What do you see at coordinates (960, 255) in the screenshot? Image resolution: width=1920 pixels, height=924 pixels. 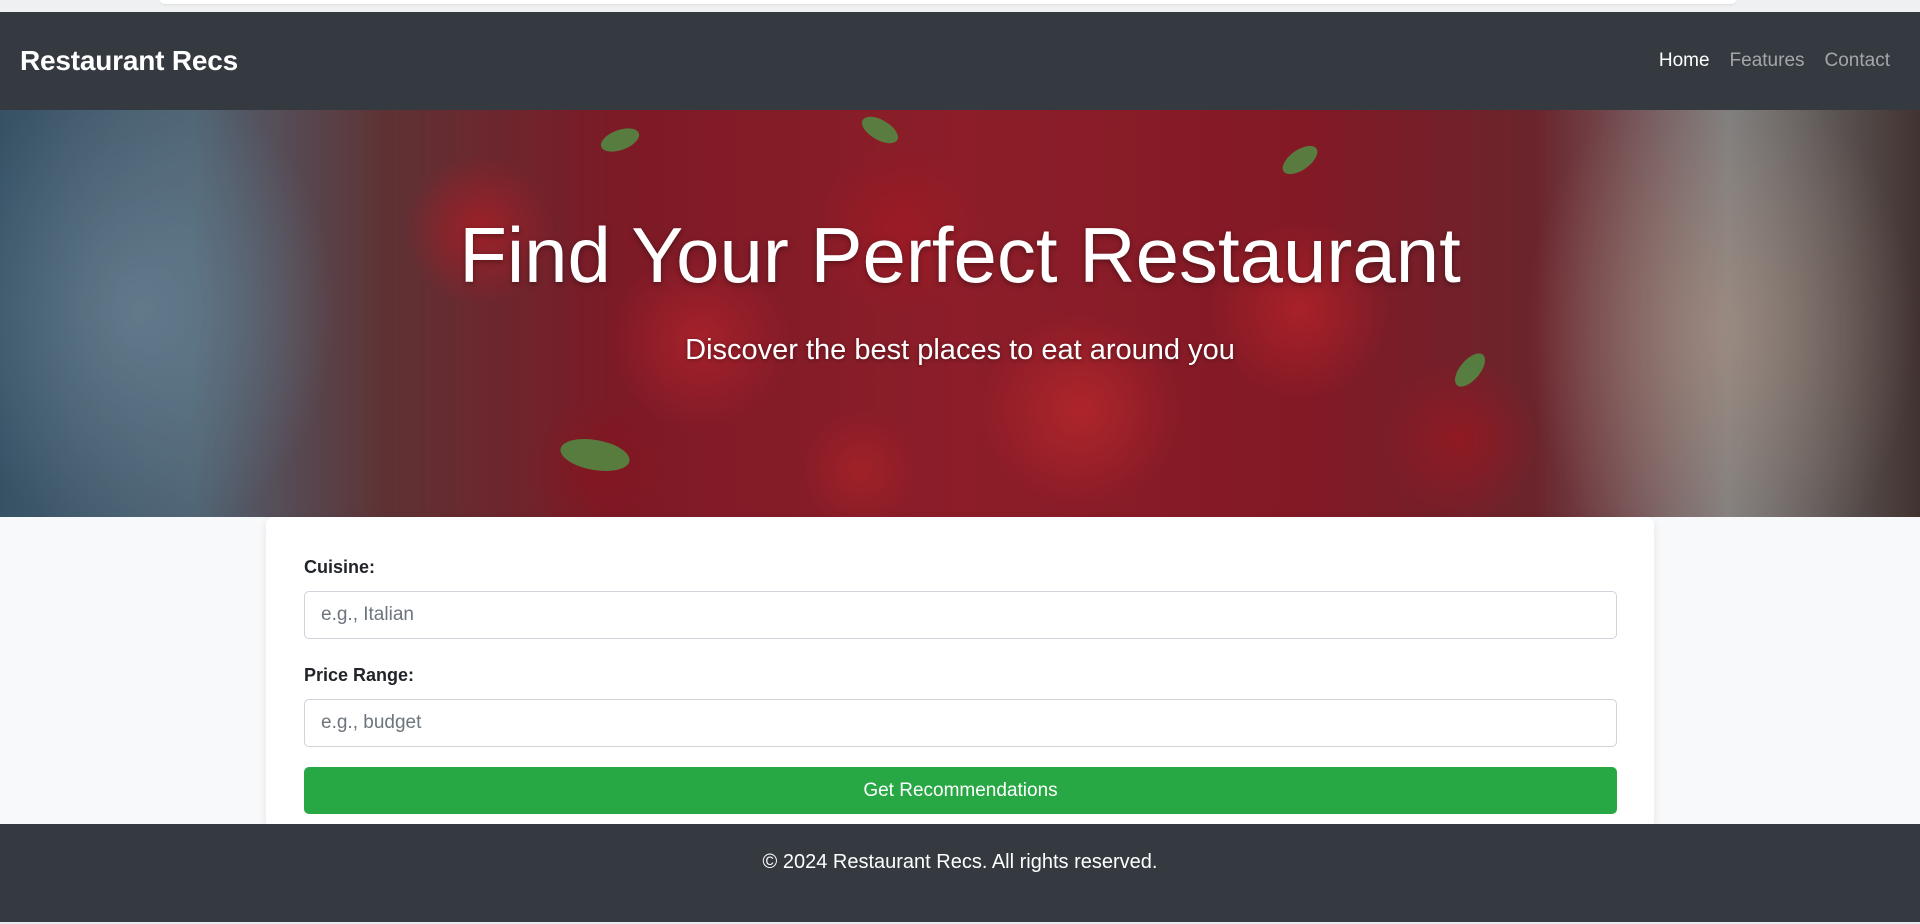 I see `hero-title: Find Your Perfect Restaurant` at bounding box center [960, 255].